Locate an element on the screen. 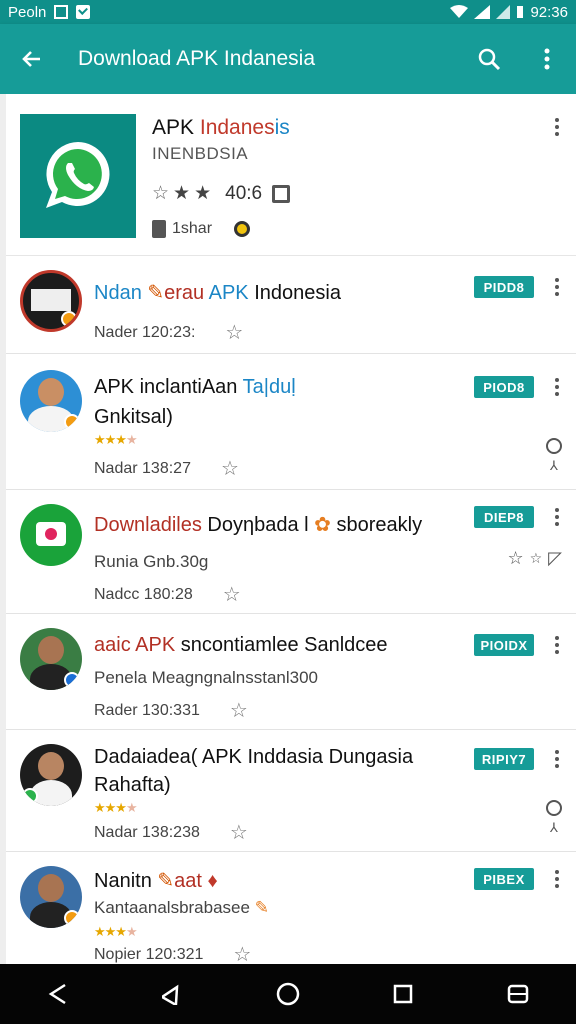 The height and width of the screenshot is (1024, 576). recents-icon is located at coordinates (403, 994).